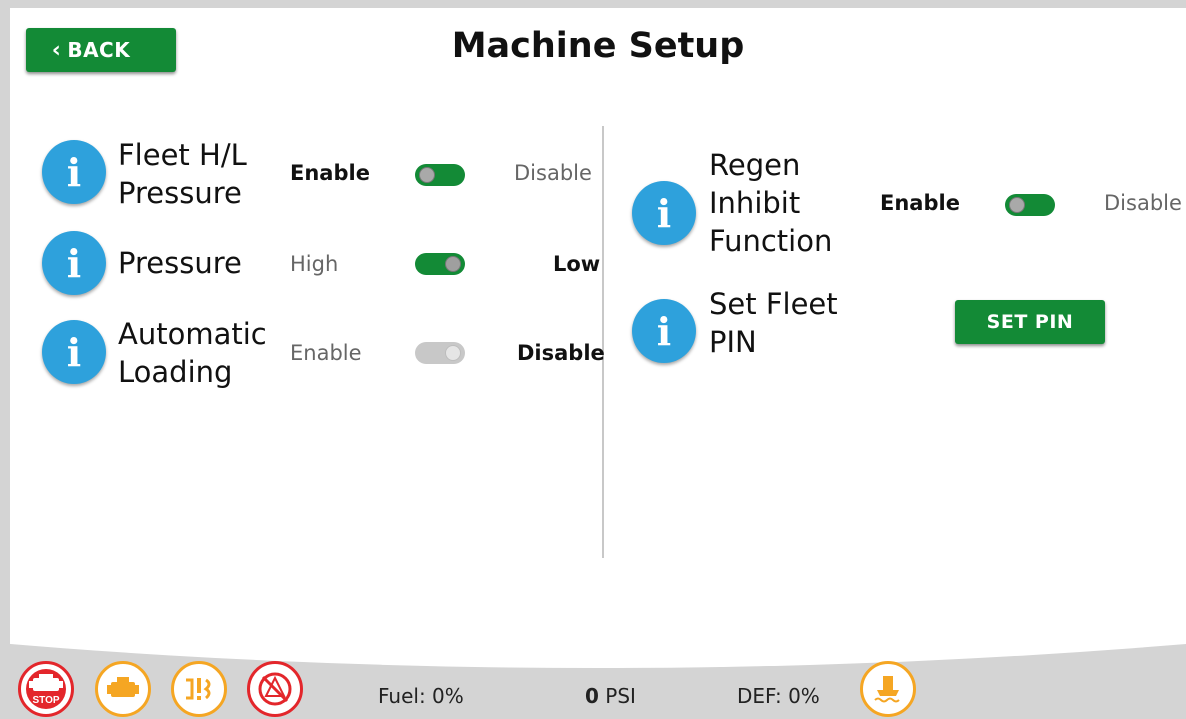 The width and height of the screenshot is (1186, 719). What do you see at coordinates (421, 696) in the screenshot?
I see `fuel-level: Fuel: 0%` at bounding box center [421, 696].